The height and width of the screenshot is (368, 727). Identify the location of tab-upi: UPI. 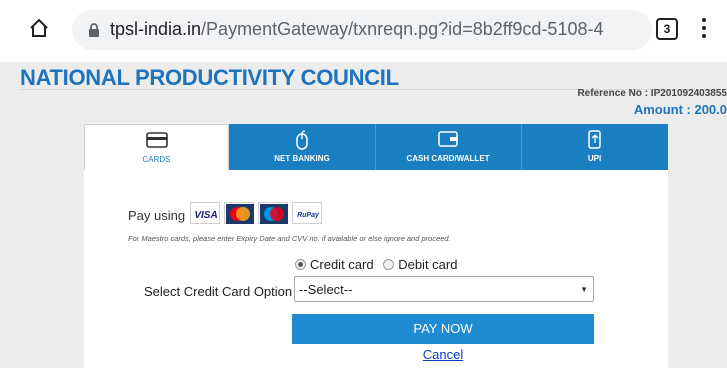
(594, 147).